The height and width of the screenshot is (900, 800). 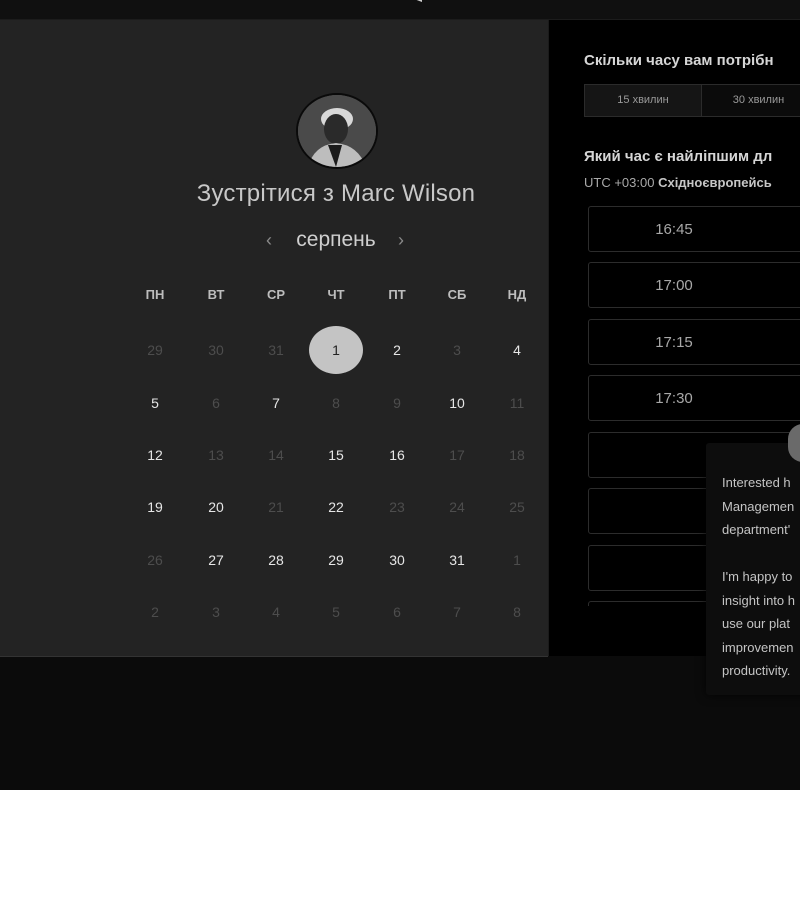 I want to click on weekday-label: НД, so click(x=517, y=294).